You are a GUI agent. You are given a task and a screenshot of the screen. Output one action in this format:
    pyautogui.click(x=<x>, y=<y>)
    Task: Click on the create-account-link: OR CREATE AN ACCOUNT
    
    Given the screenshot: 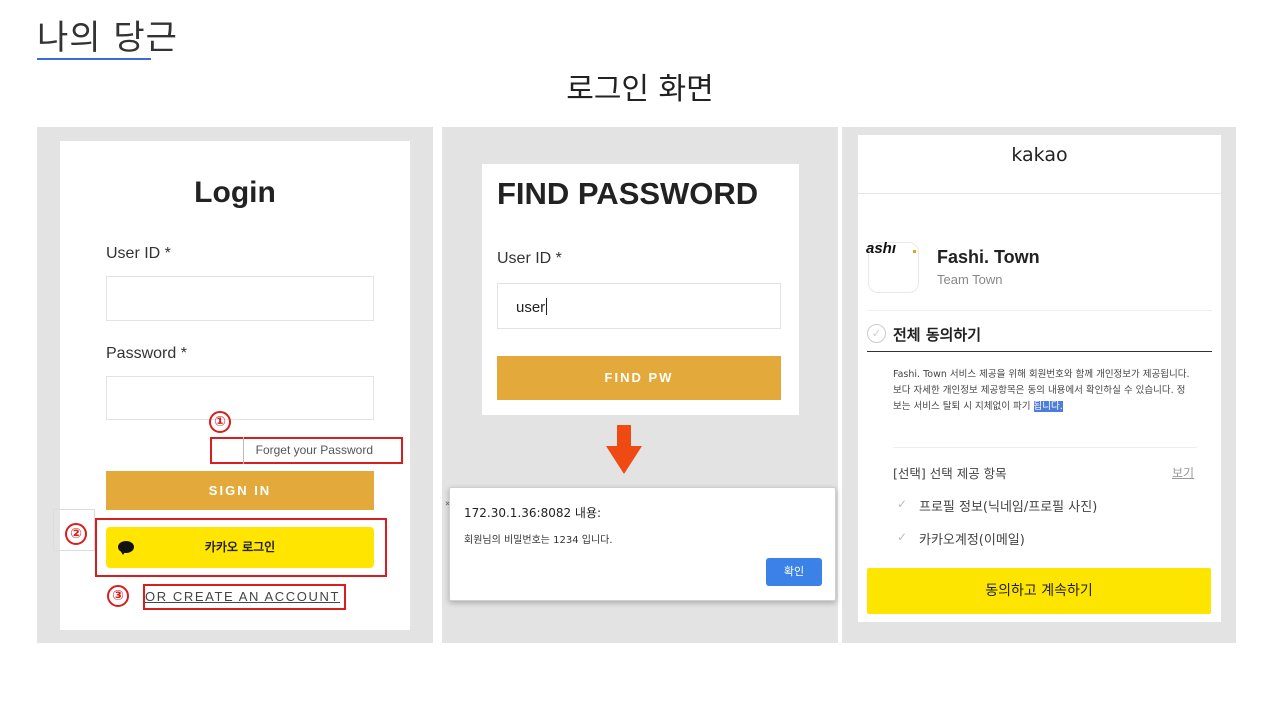 What is the action you would take?
    pyautogui.click(x=242, y=596)
    